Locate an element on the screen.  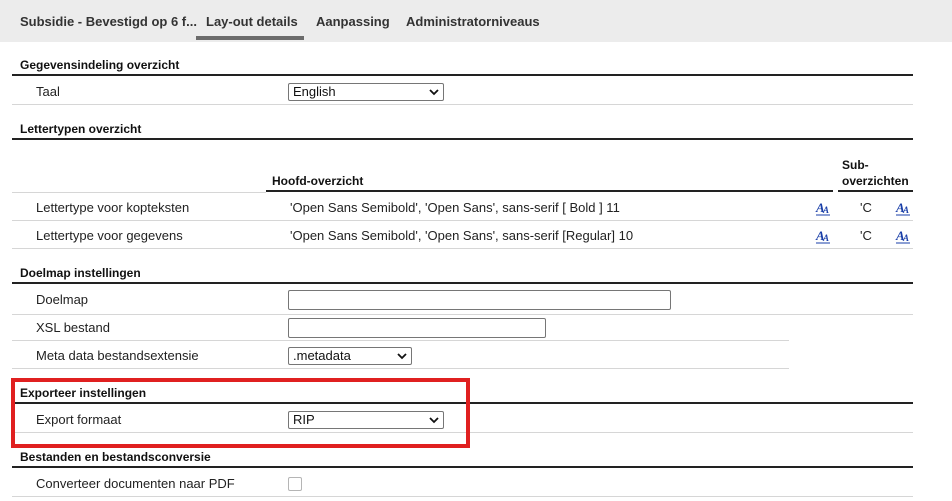
language-label: Taal is located at coordinates (48, 91).